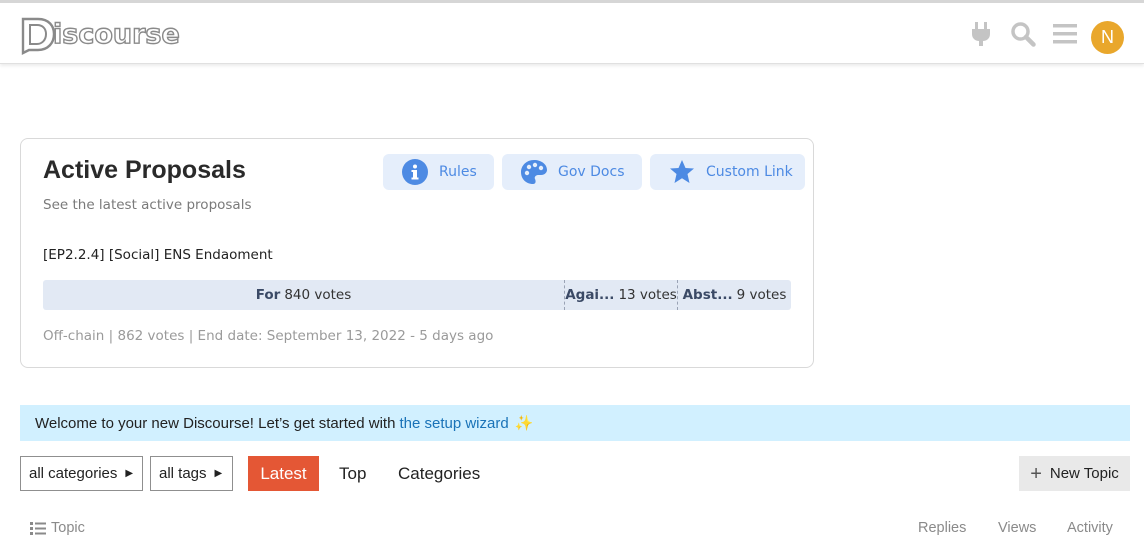 This screenshot has width=1144, height=544. I want to click on menu-icon, so click(1065, 34).